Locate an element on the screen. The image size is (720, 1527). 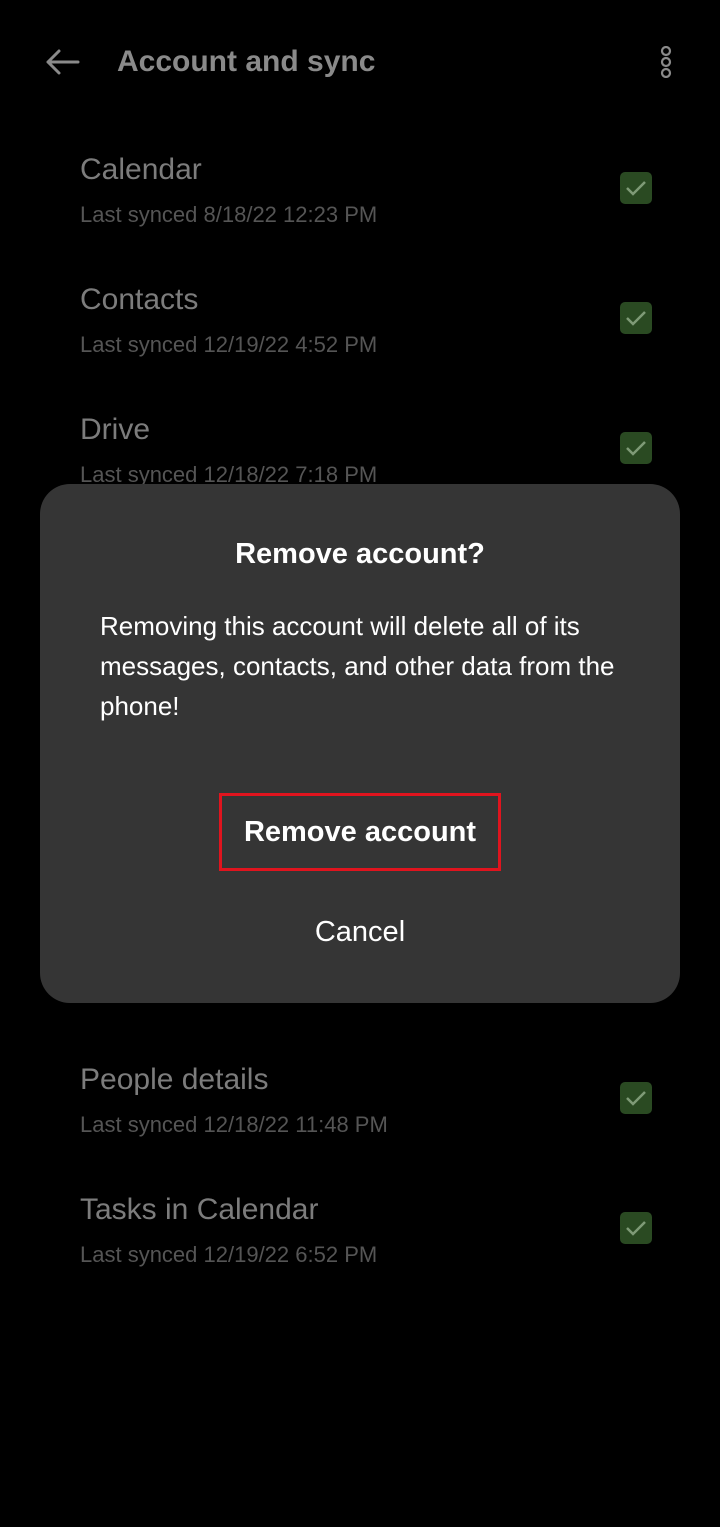
back-button is located at coordinates (62, 62).